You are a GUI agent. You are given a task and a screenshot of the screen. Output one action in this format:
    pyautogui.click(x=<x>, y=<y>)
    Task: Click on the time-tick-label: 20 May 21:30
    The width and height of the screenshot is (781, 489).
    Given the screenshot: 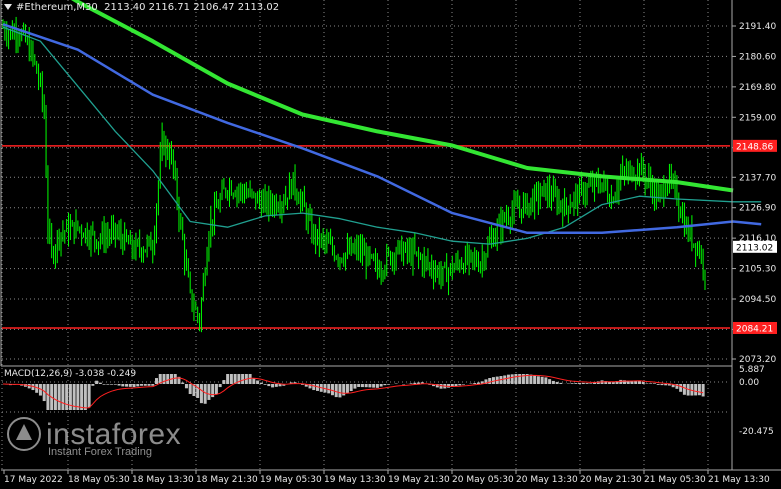 What is the action you would take?
    pyautogui.click(x=611, y=480)
    